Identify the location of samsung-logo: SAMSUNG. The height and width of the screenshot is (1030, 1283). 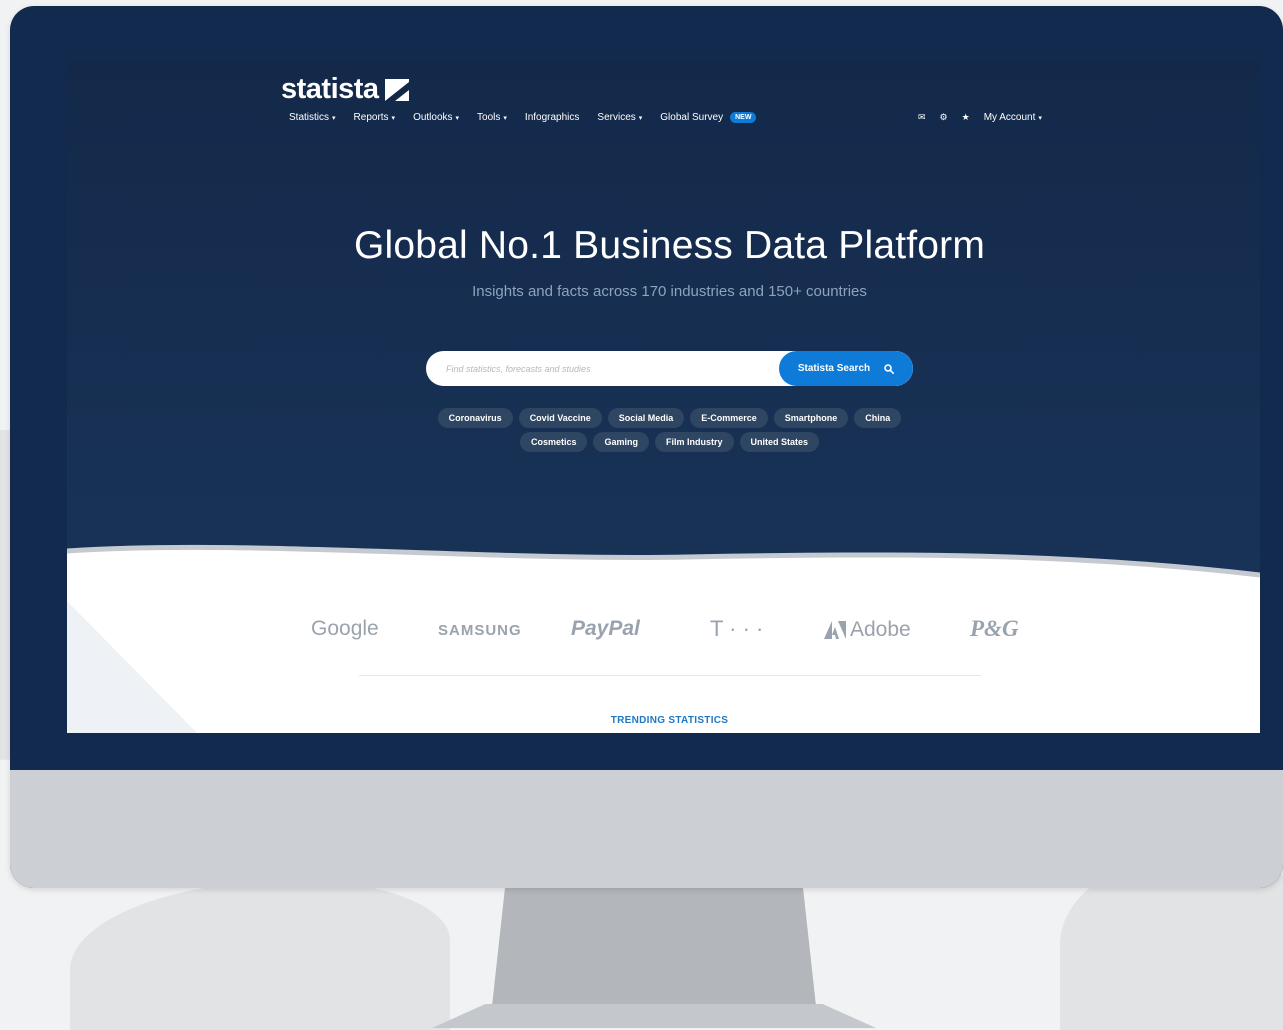
(480, 630).